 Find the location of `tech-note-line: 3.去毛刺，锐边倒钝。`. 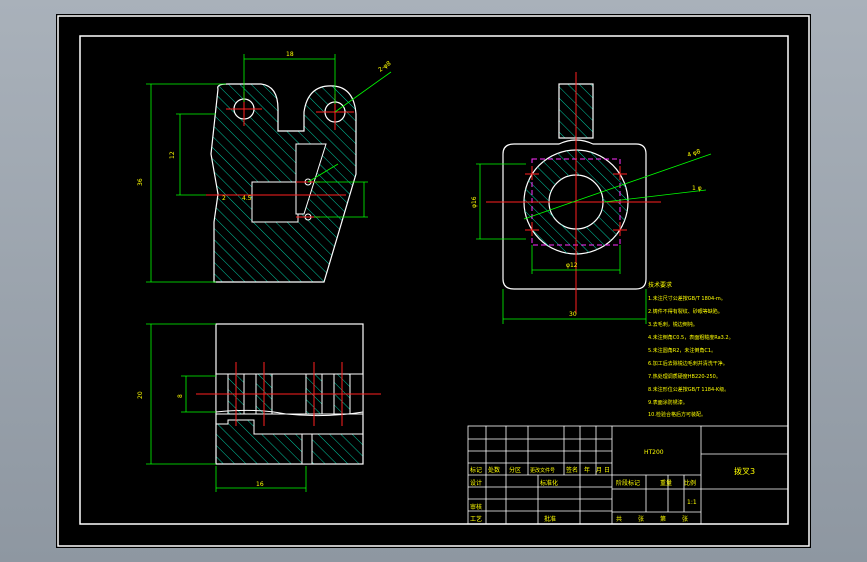

tech-note-line: 3.去毛刺，锐边倒钝。 is located at coordinates (673, 324).